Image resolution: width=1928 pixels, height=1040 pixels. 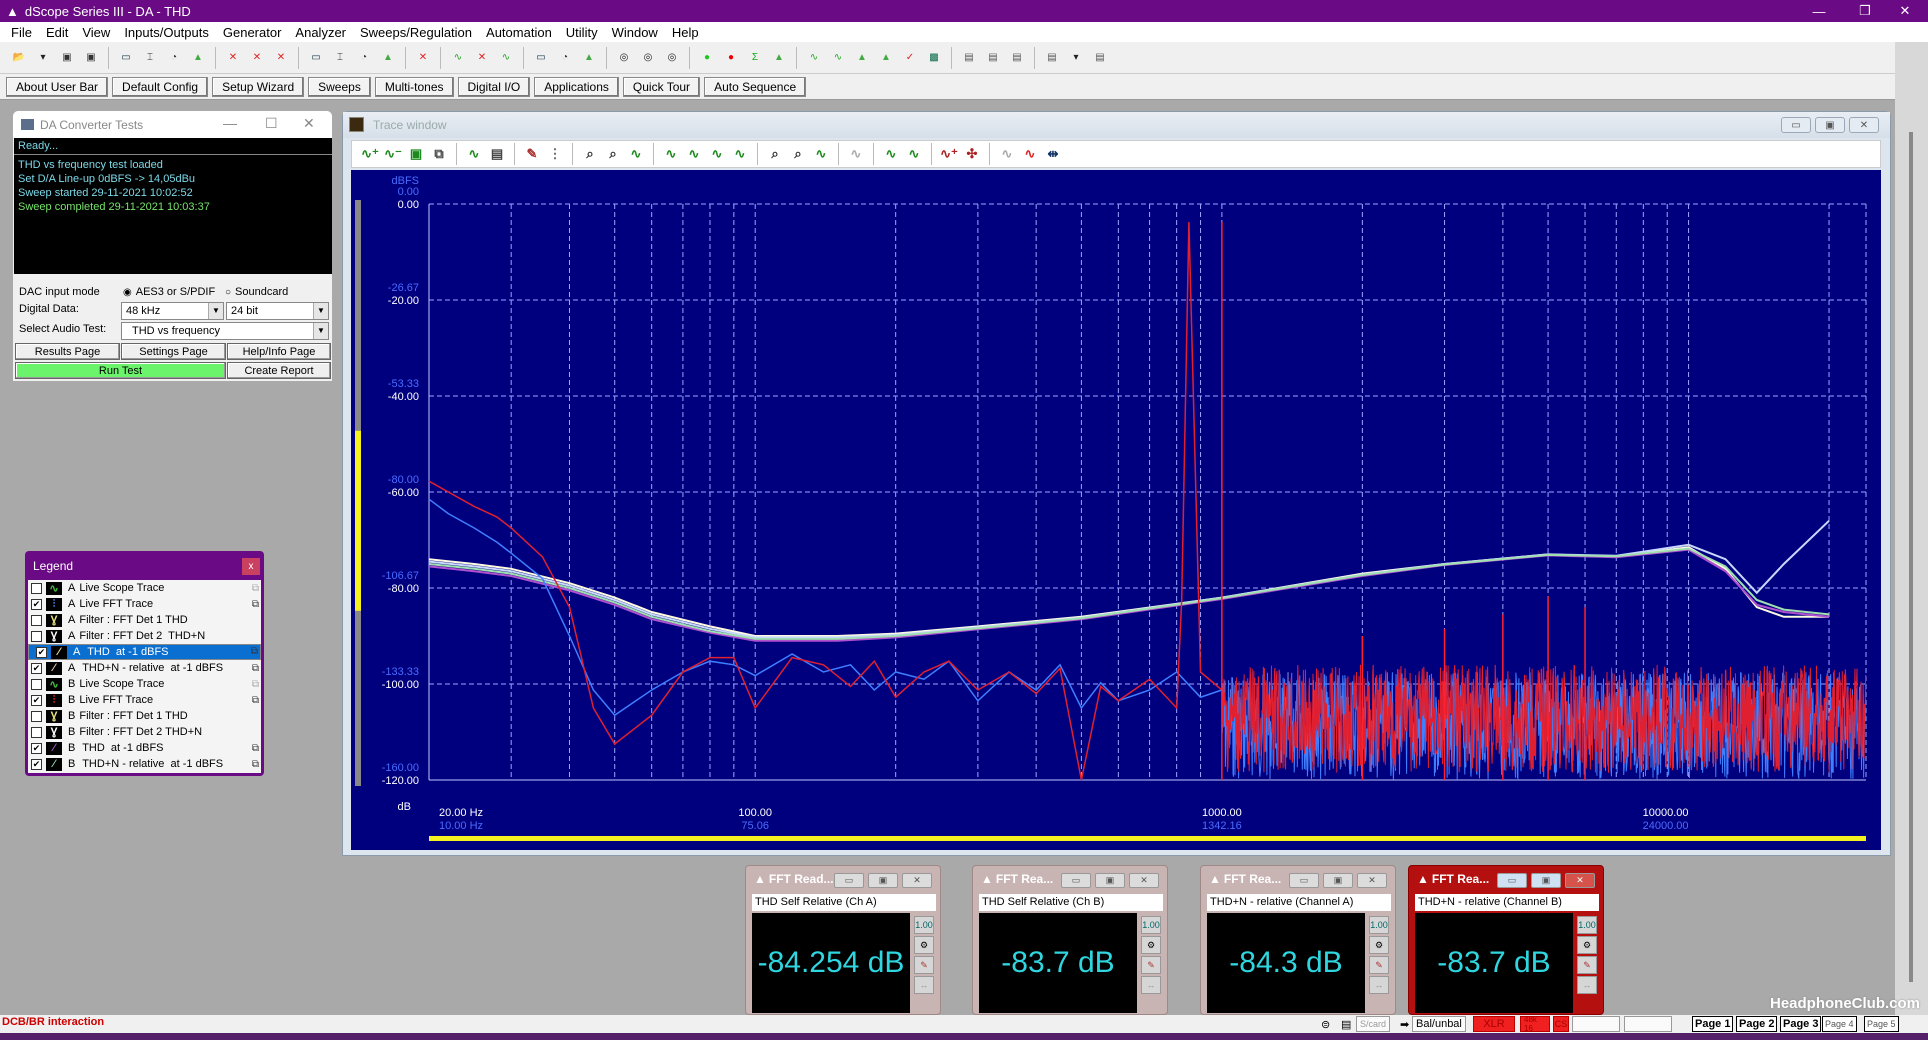 What do you see at coordinates (636, 154) in the screenshot?
I see `autoscale-icon: ∿` at bounding box center [636, 154].